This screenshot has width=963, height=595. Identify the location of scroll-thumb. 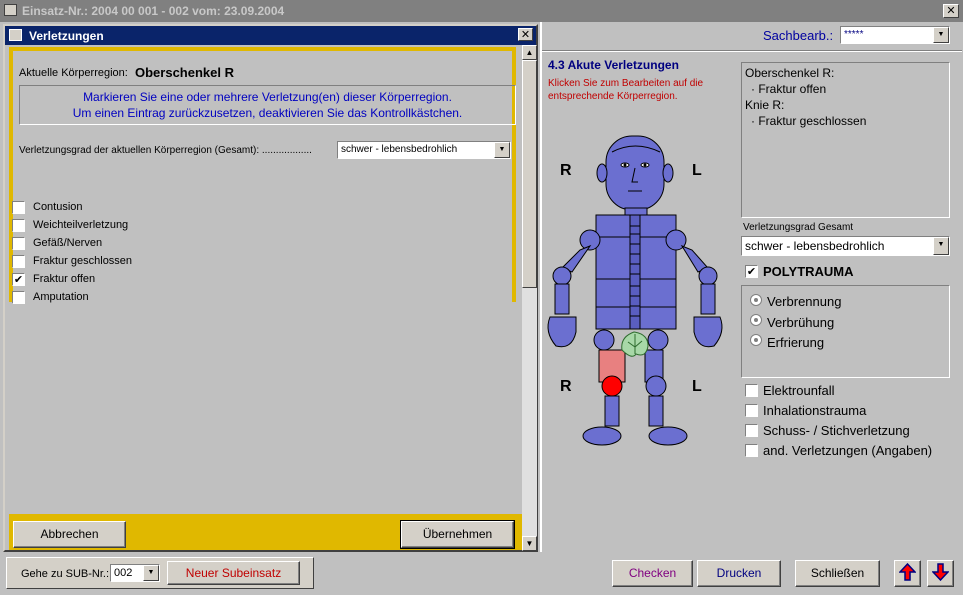
(529, 174).